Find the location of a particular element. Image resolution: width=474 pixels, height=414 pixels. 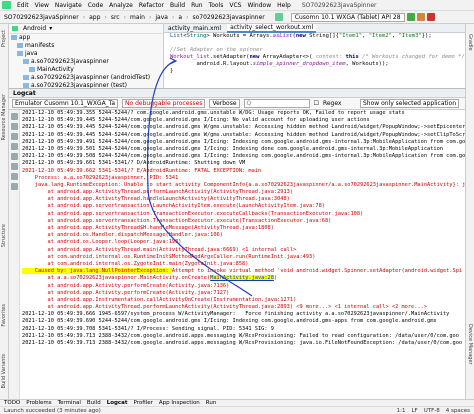

down-icon is located at coordinates (14, 146).